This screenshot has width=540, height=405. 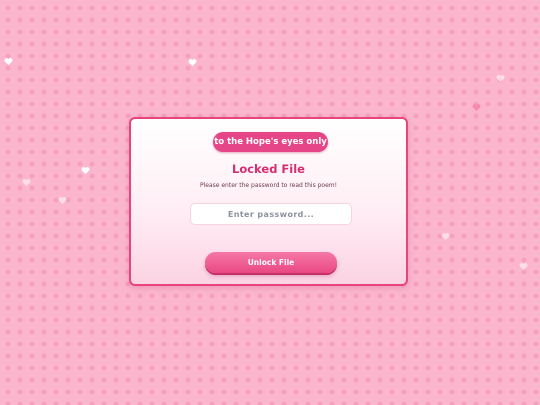 I want to click on password-input, so click(x=271, y=214).